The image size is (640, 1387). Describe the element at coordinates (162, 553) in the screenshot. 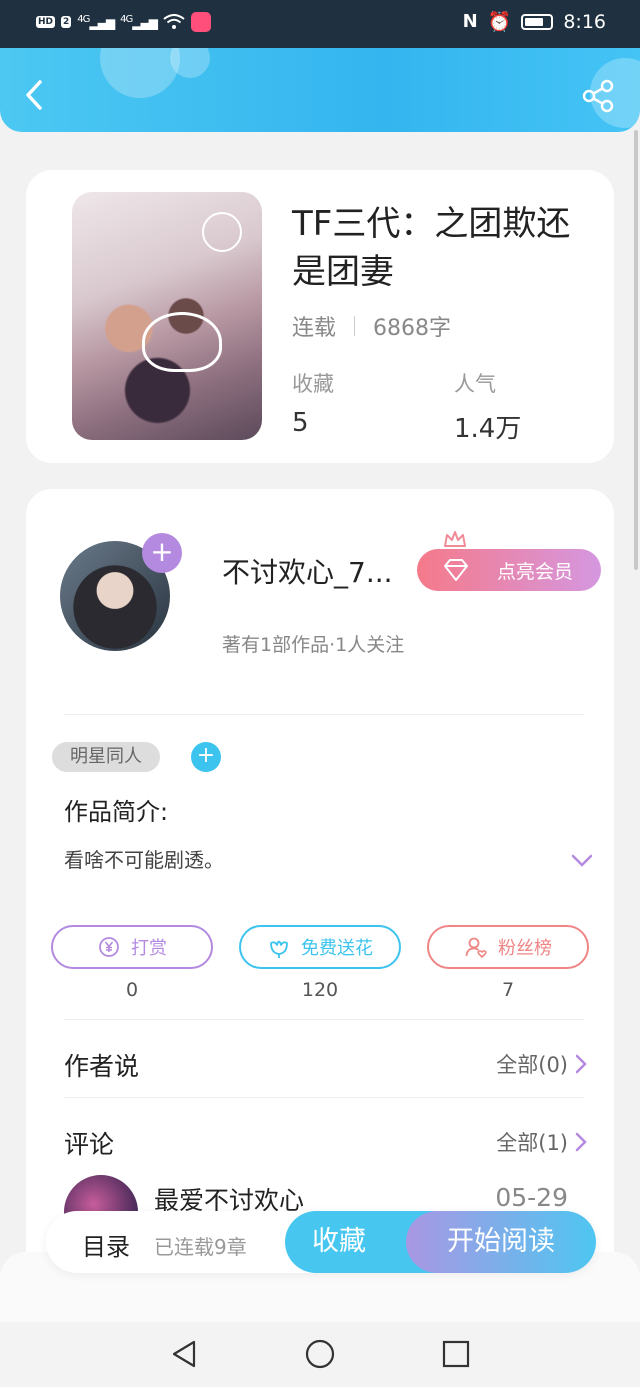

I see `follow-author-button: +` at that location.